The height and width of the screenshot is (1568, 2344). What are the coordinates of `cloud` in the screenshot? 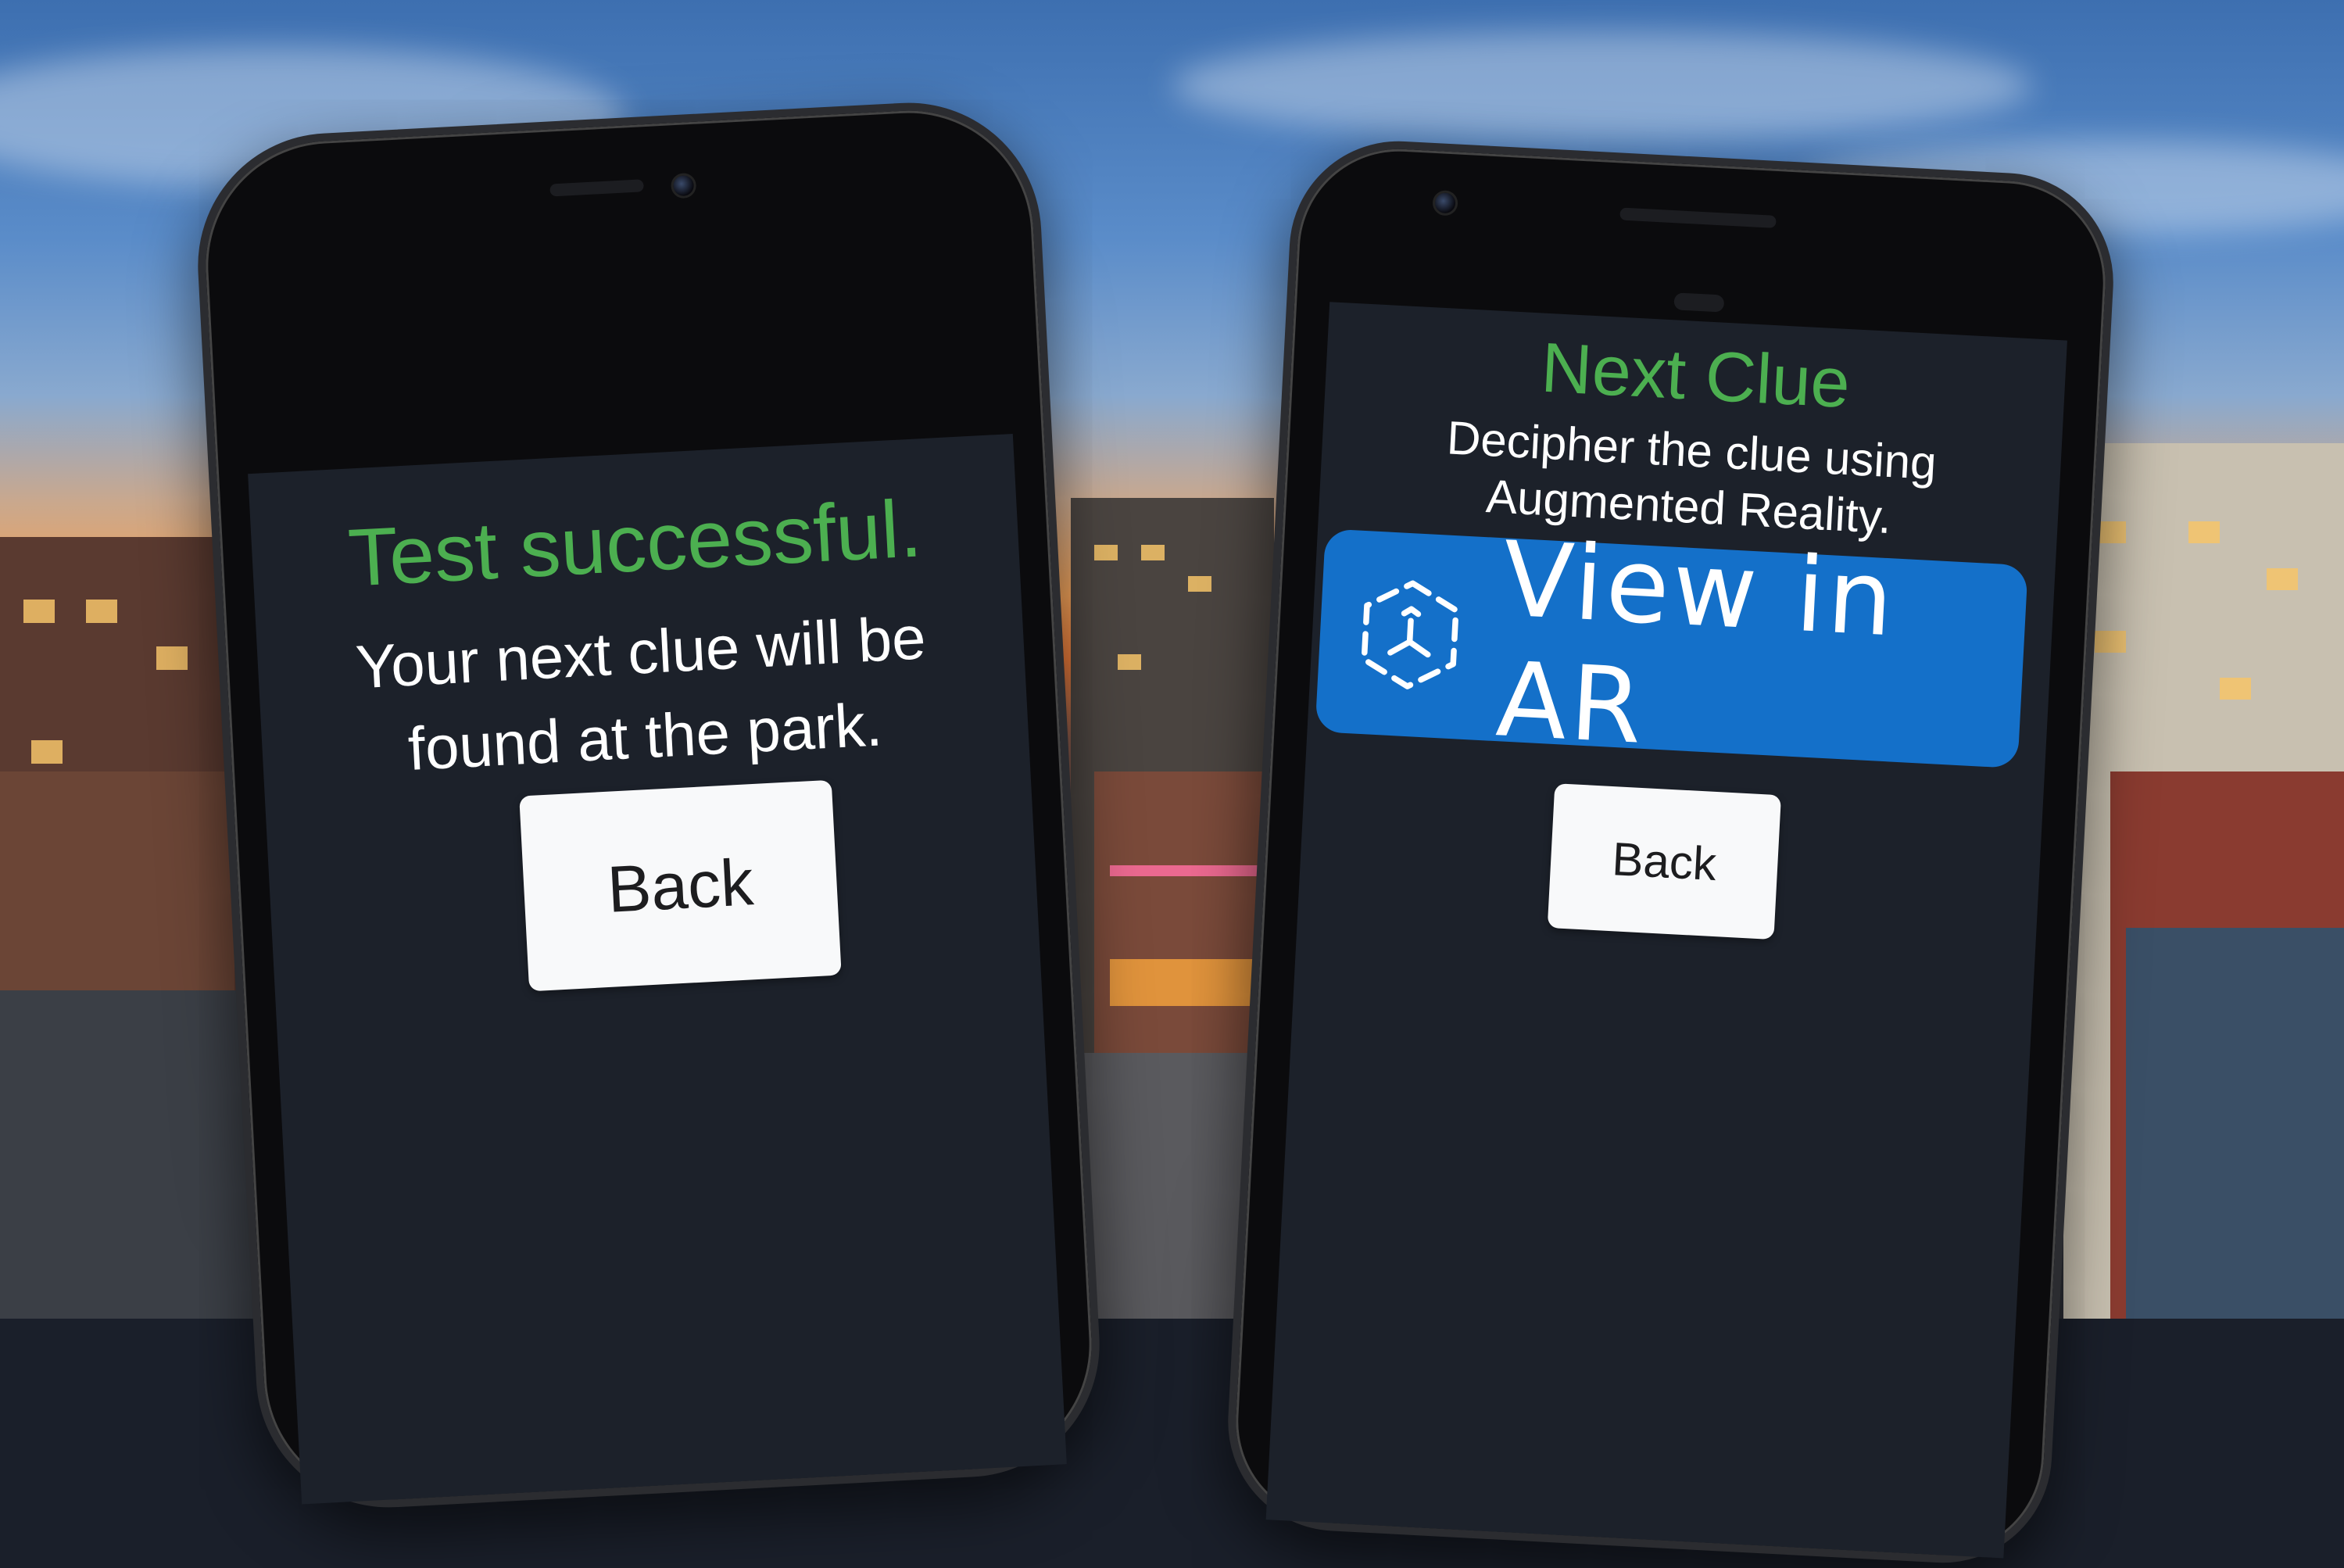 It's located at (1602, 86).